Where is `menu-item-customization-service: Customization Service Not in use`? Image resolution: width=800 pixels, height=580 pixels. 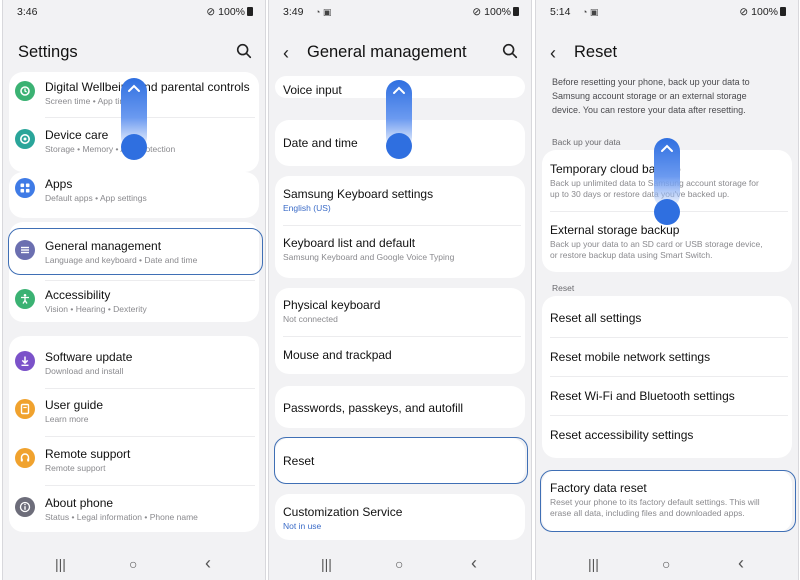
menu-item-customization-service: Customization Service Not in use is located at coordinates (400, 520).